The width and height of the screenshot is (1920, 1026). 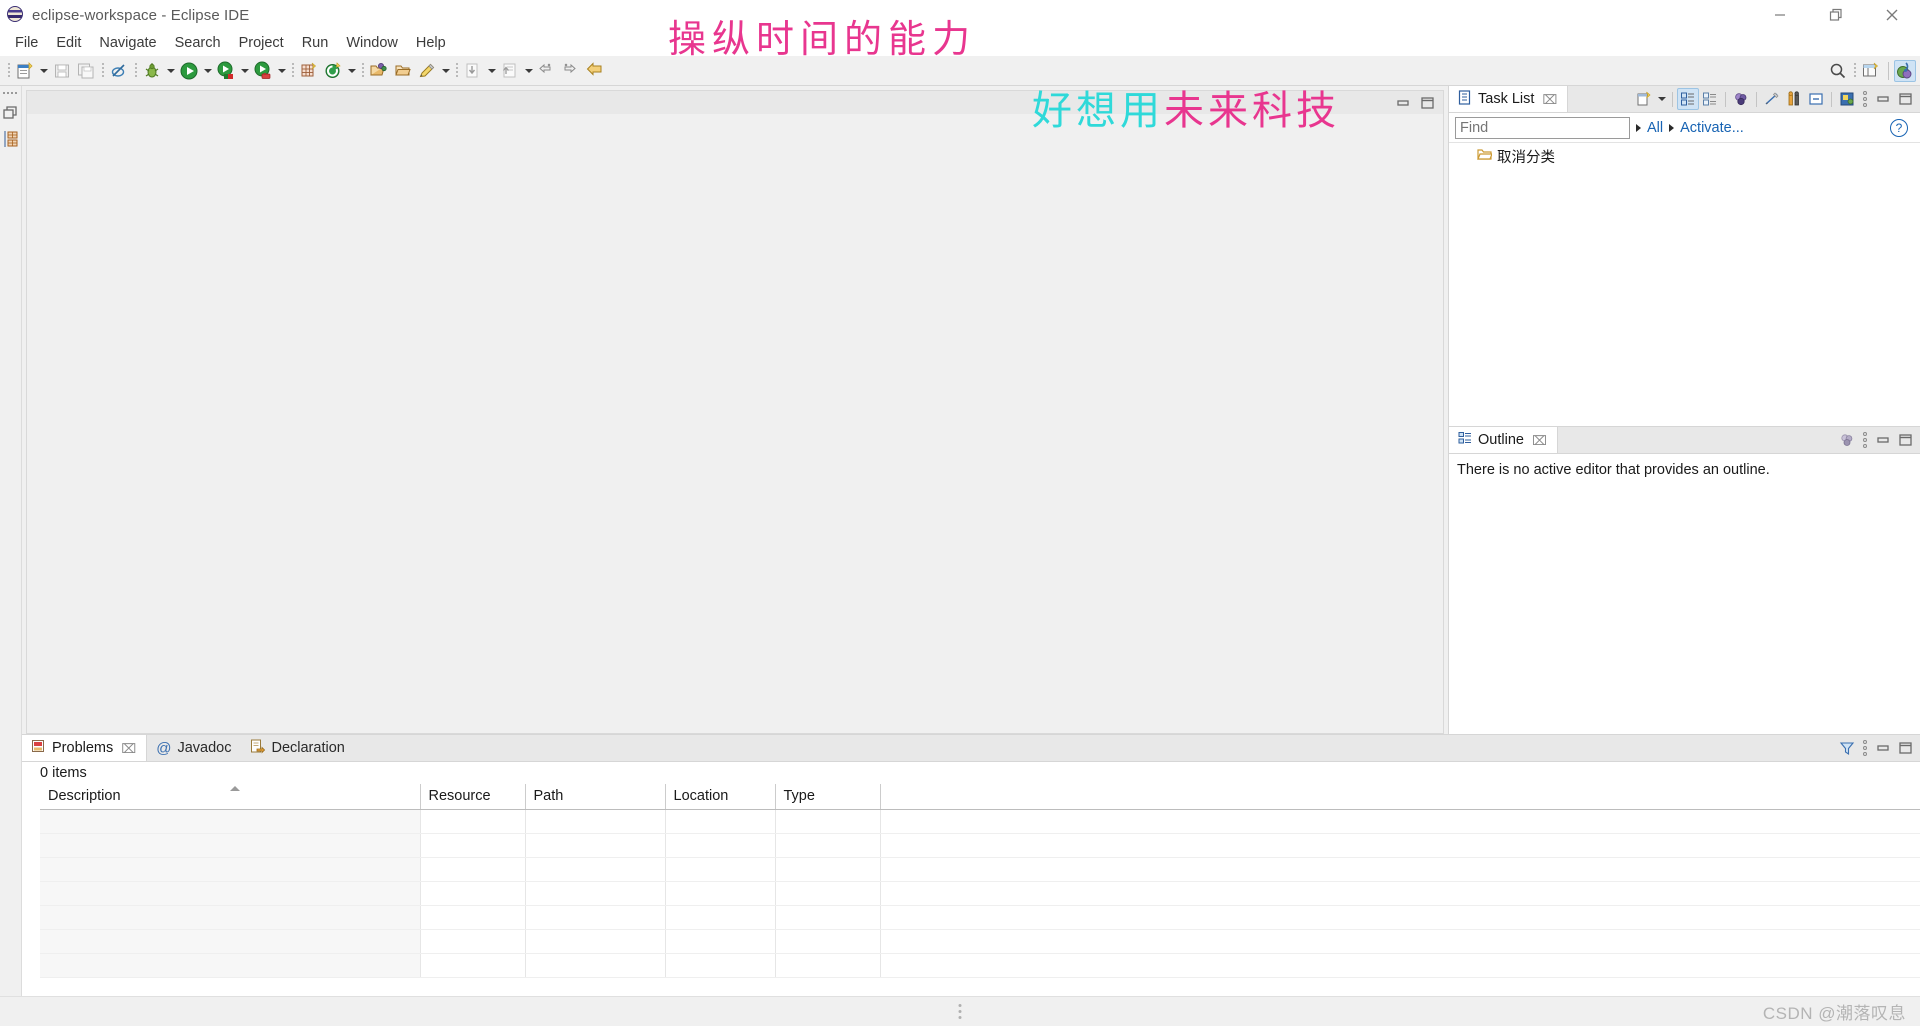 I want to click on task-list-body: 取消分类, so click(x=1684, y=284).